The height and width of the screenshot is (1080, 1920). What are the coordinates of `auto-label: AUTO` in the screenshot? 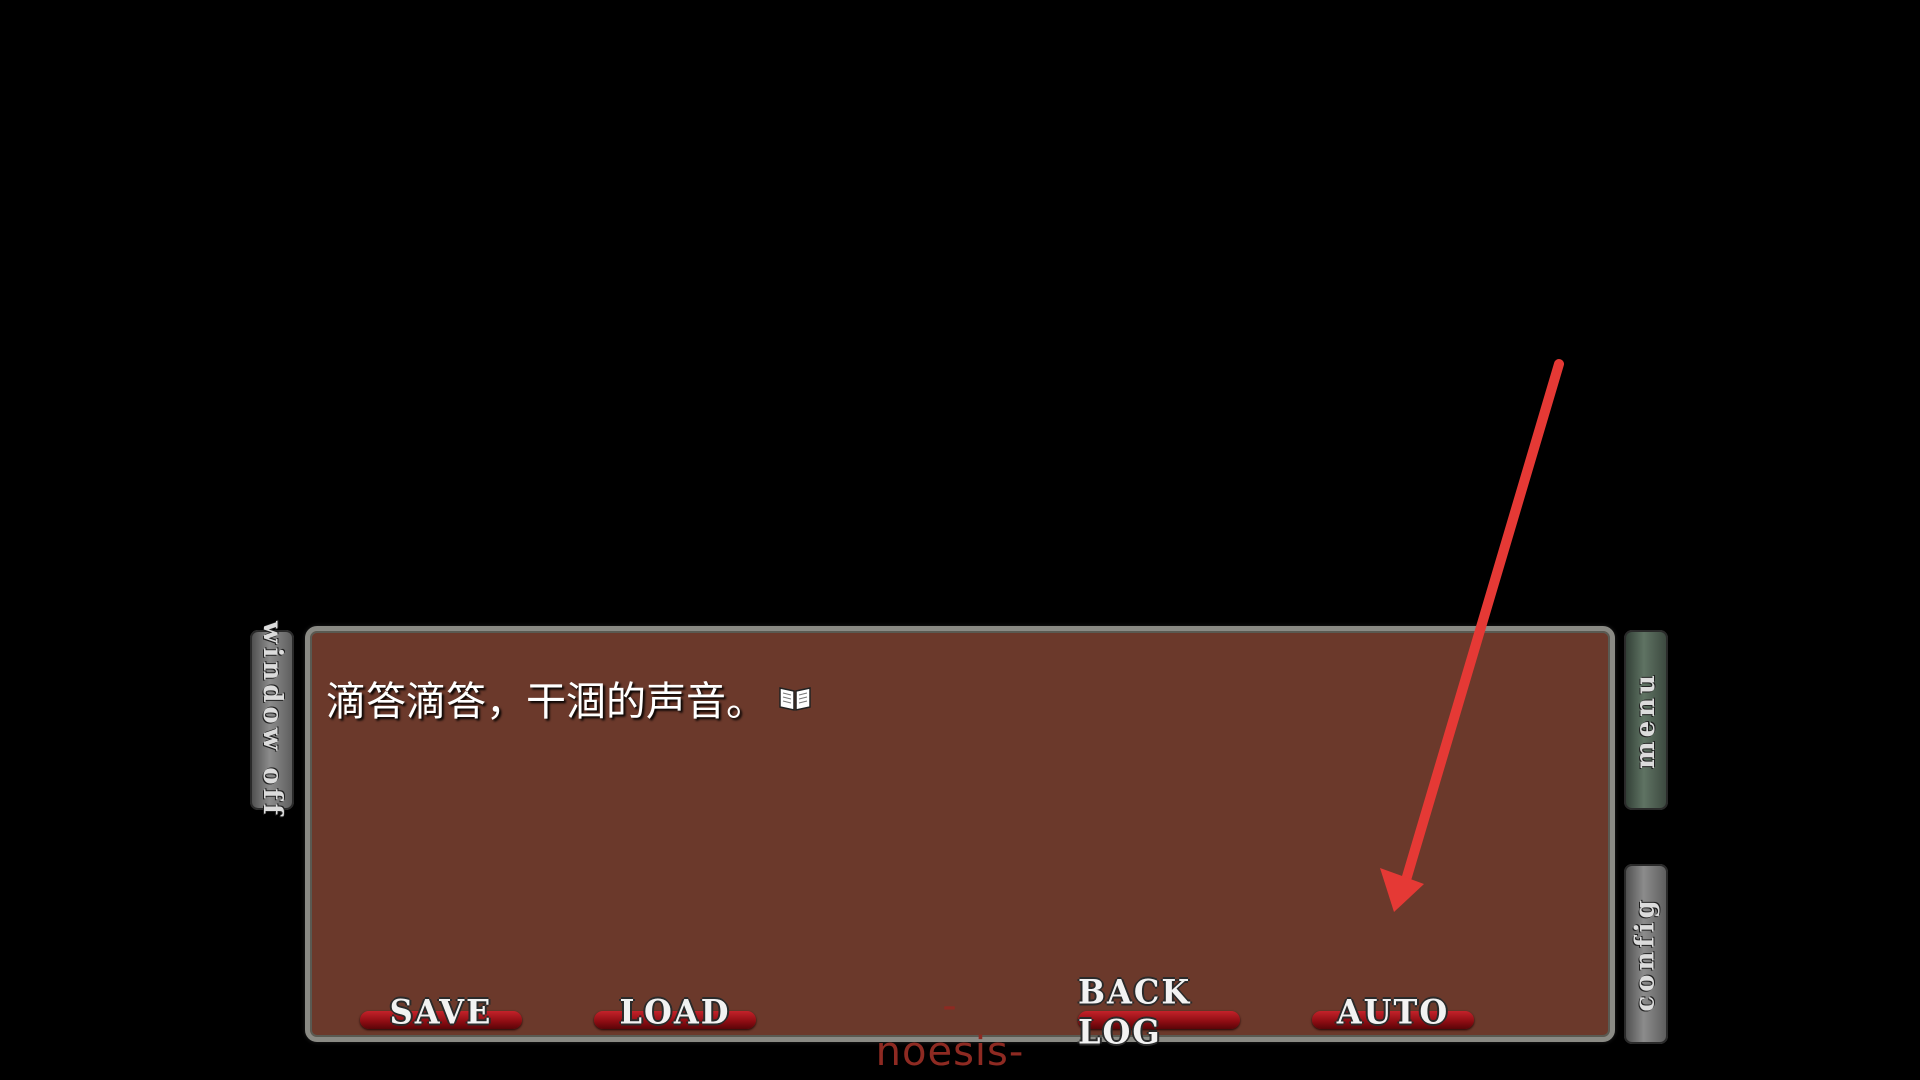 It's located at (1393, 1012).